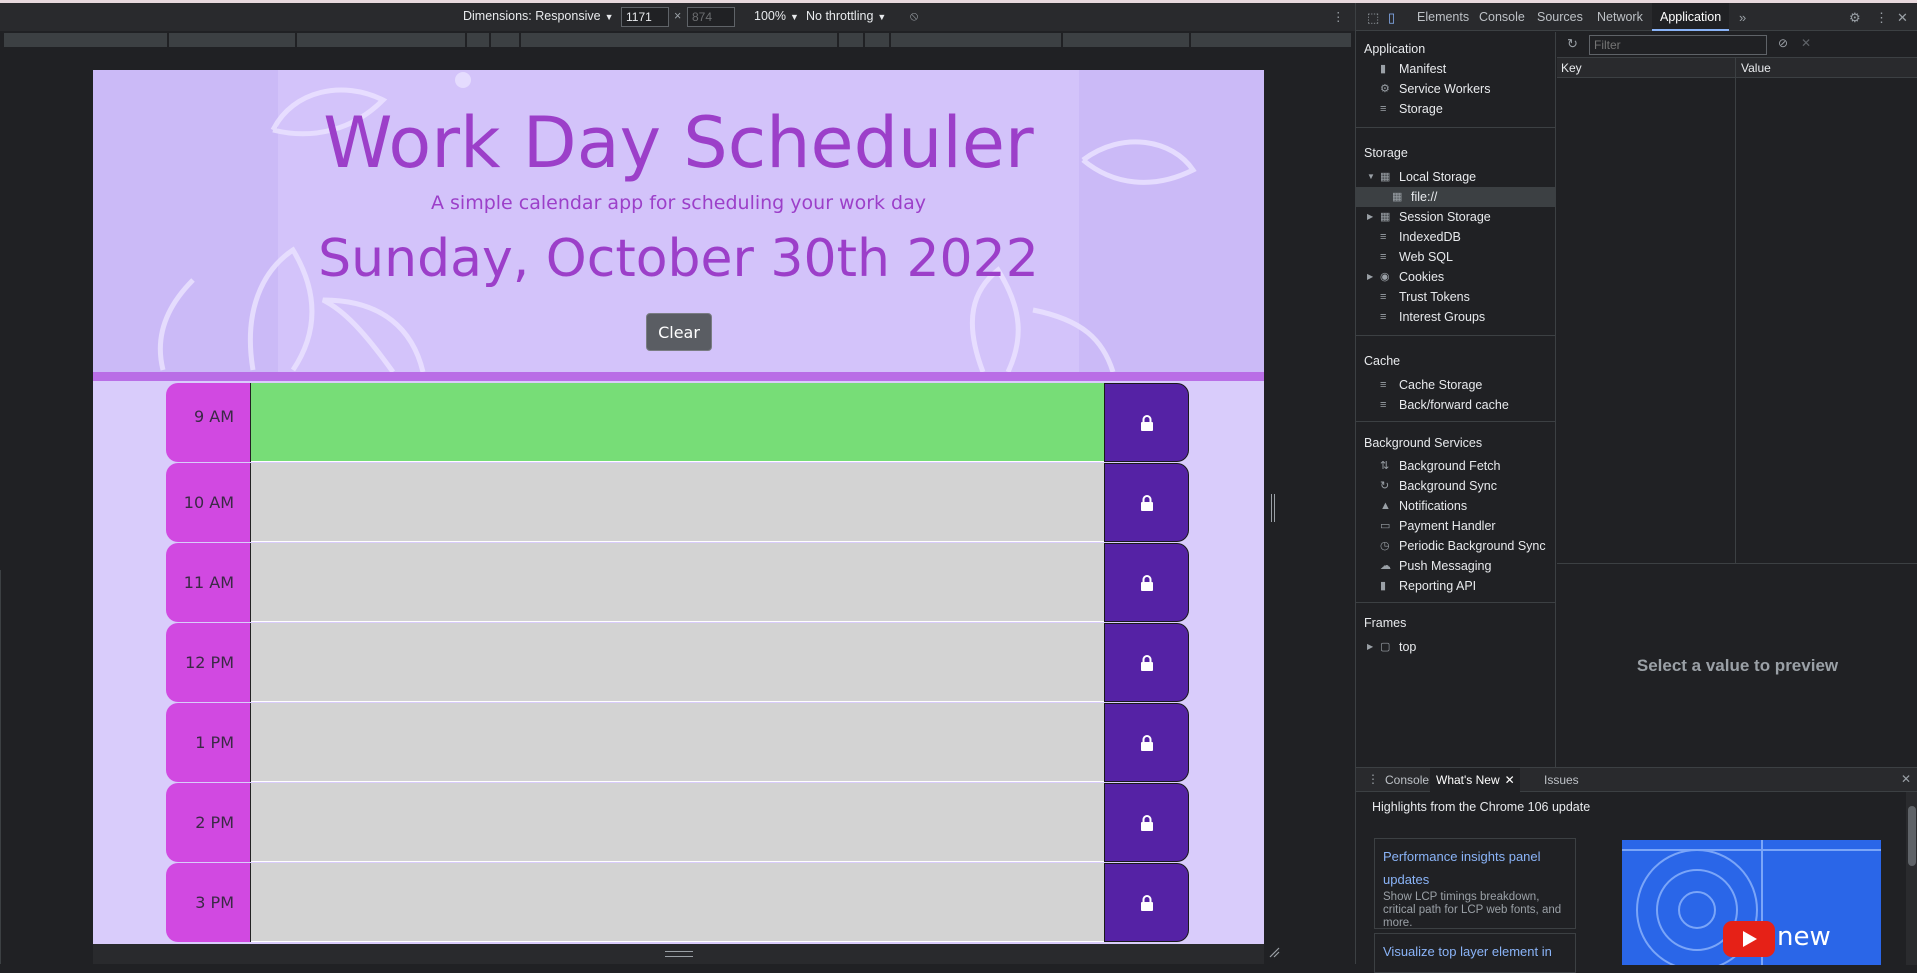 This screenshot has height=973, width=1917. What do you see at coordinates (1455, 506) in the screenshot?
I see `sidebar-item-notifications: ▲ Notifications` at bounding box center [1455, 506].